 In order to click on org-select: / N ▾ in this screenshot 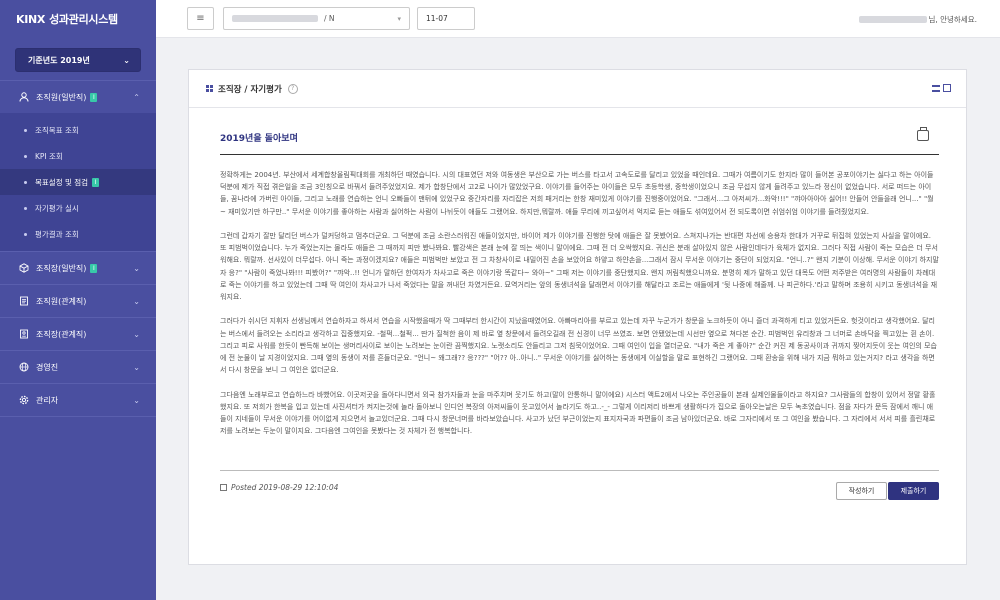, I will do `click(316, 18)`.